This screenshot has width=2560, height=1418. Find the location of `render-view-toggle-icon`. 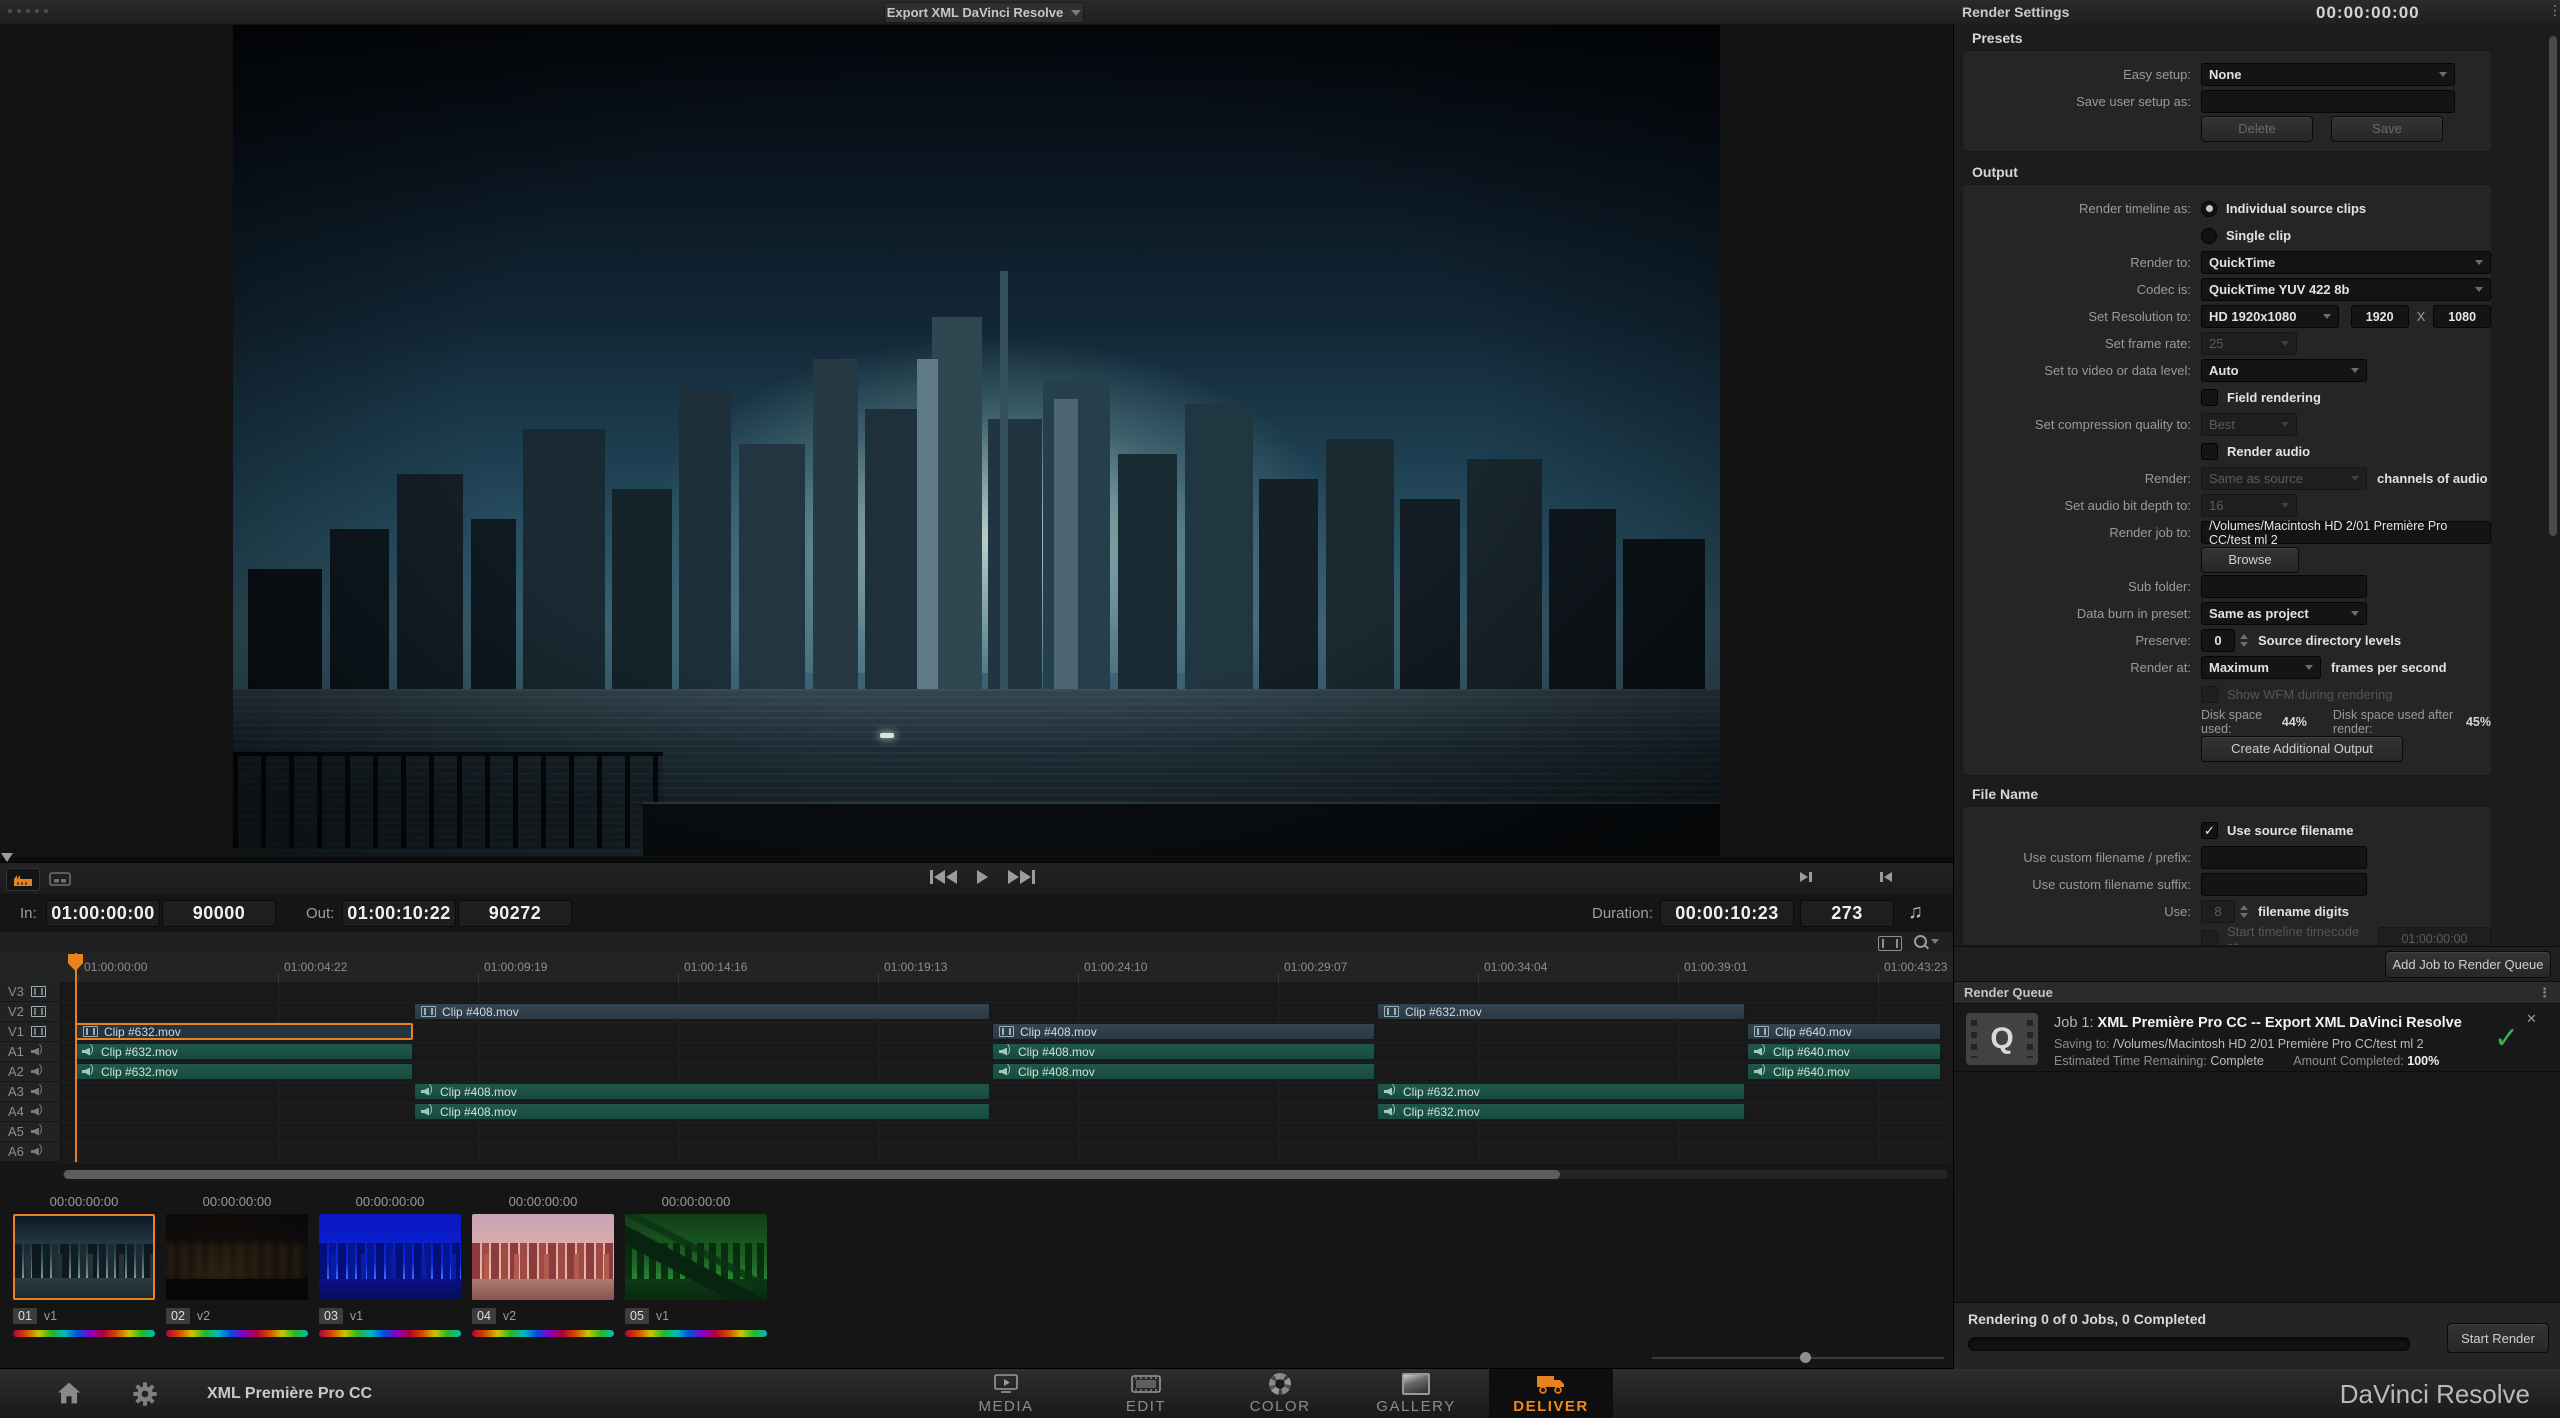

render-view-toggle-icon is located at coordinates (23, 879).